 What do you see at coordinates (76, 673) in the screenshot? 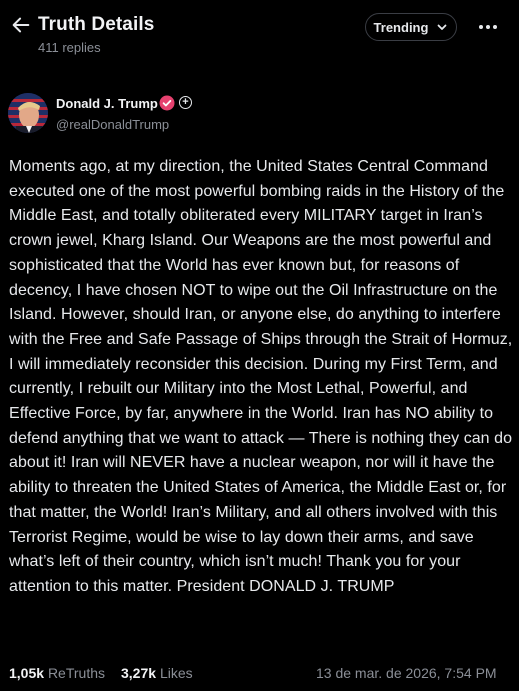
I see `retruths-label: ReTruths` at bounding box center [76, 673].